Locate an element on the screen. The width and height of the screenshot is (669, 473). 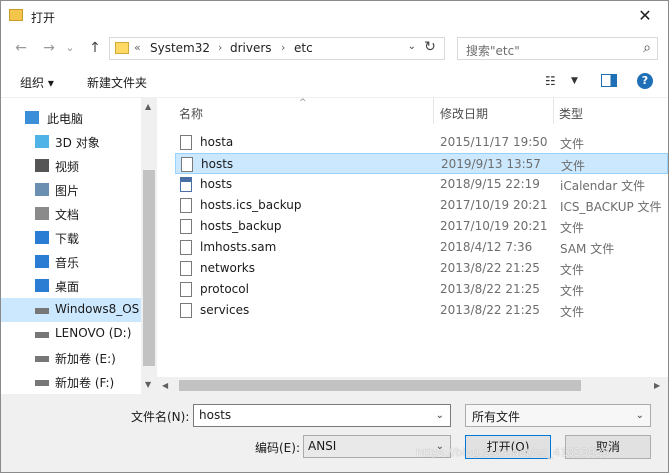
scroll-left-icon: ◀ is located at coordinates (165, 385).